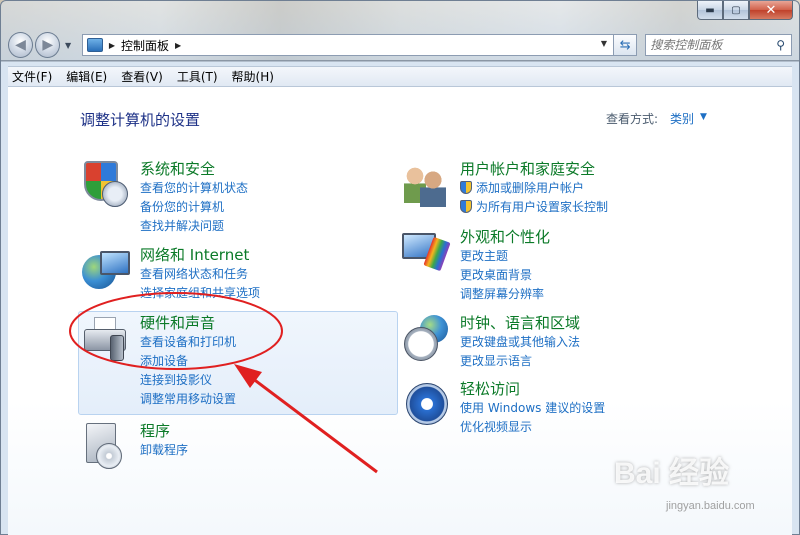 The height and width of the screenshot is (535, 800). What do you see at coordinates (530, 188) in the screenshot?
I see `link-label: 添加或删除用户帐户` at bounding box center [530, 188].